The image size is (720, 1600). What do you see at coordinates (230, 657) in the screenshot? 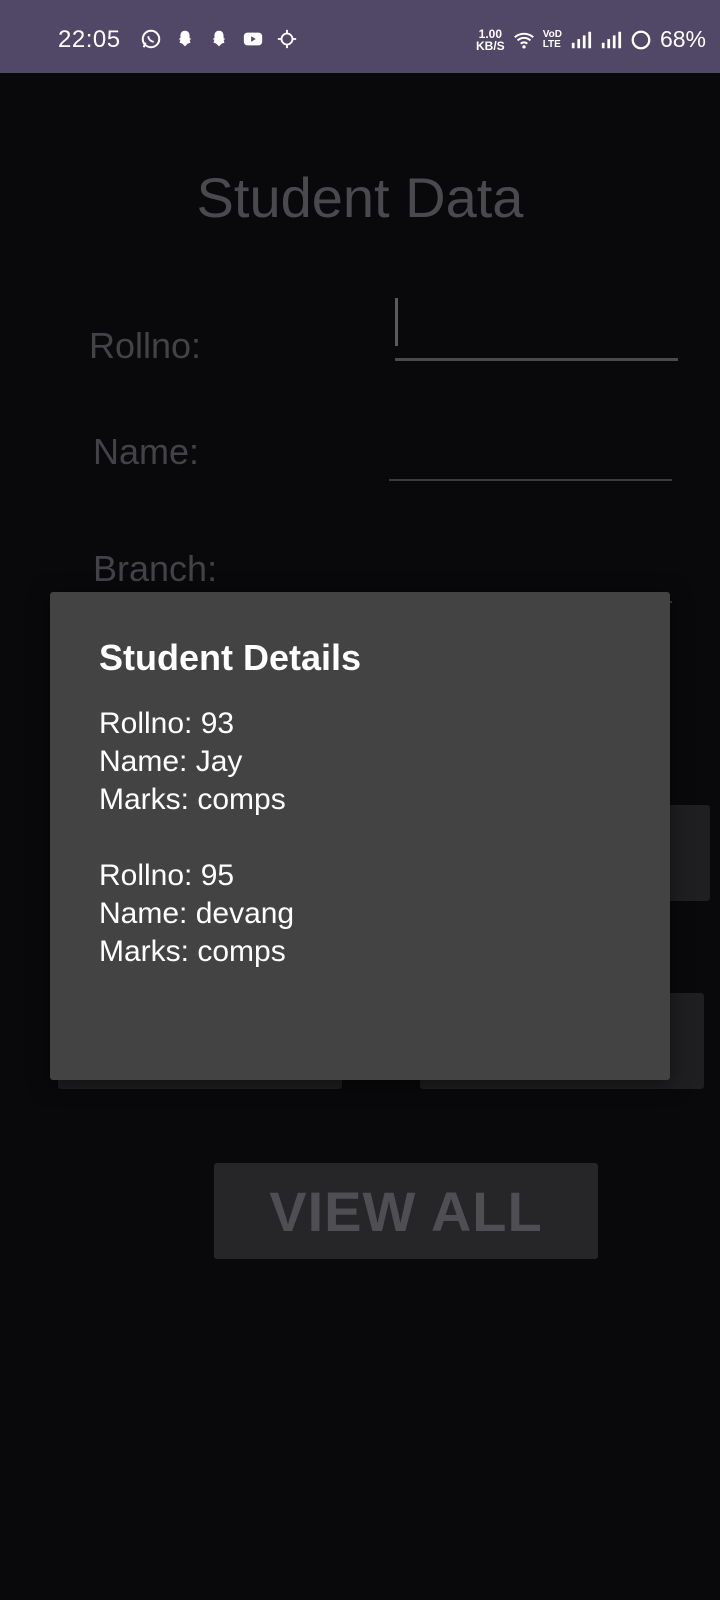
I see `dialog-title: Student Details` at bounding box center [230, 657].